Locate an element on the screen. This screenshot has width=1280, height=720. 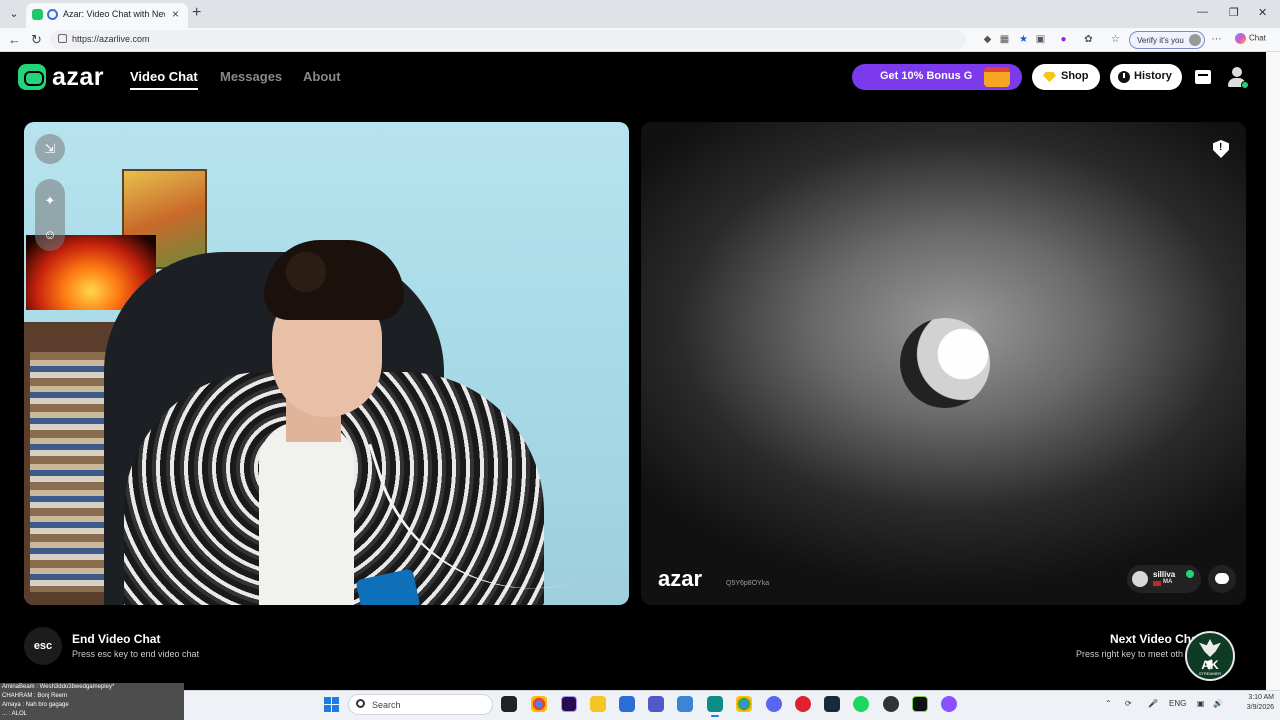
shop-button: Shop is located at coordinates (1066, 77).